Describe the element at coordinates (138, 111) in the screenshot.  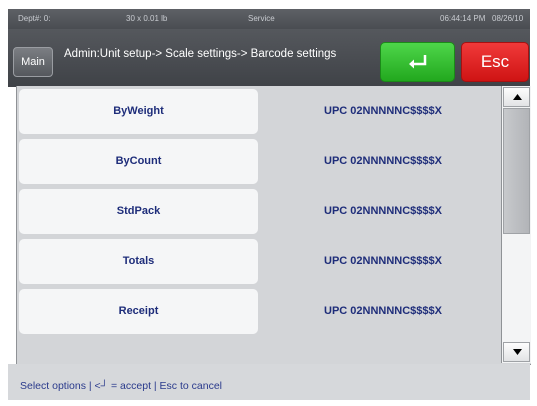
I see `setting-option-byweight: ByWeight` at that location.